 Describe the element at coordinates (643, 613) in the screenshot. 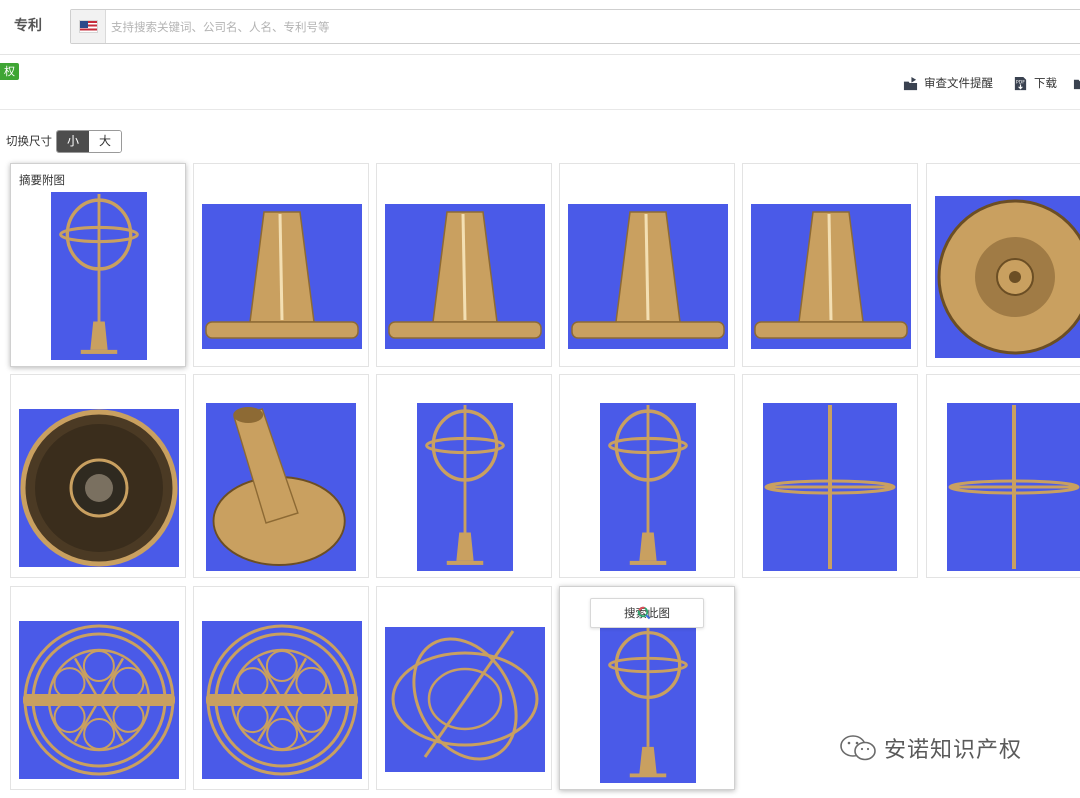

I see `search-icon` at that location.